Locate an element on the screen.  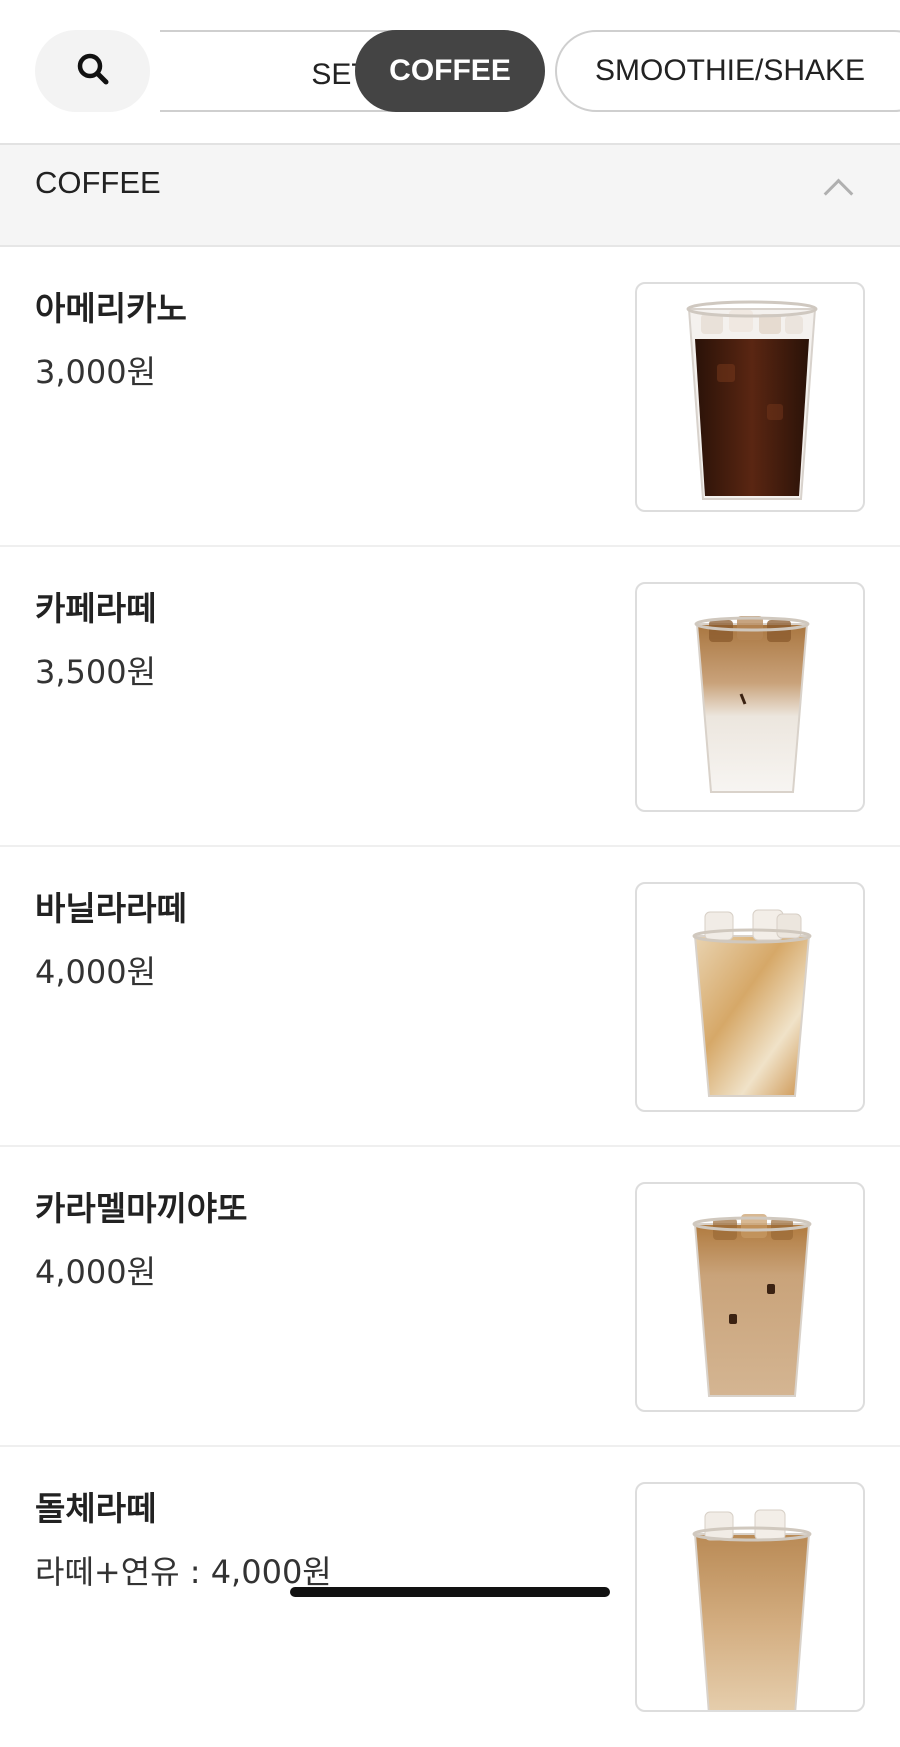
item-name: 아메리카노 is located at coordinates (111, 308).